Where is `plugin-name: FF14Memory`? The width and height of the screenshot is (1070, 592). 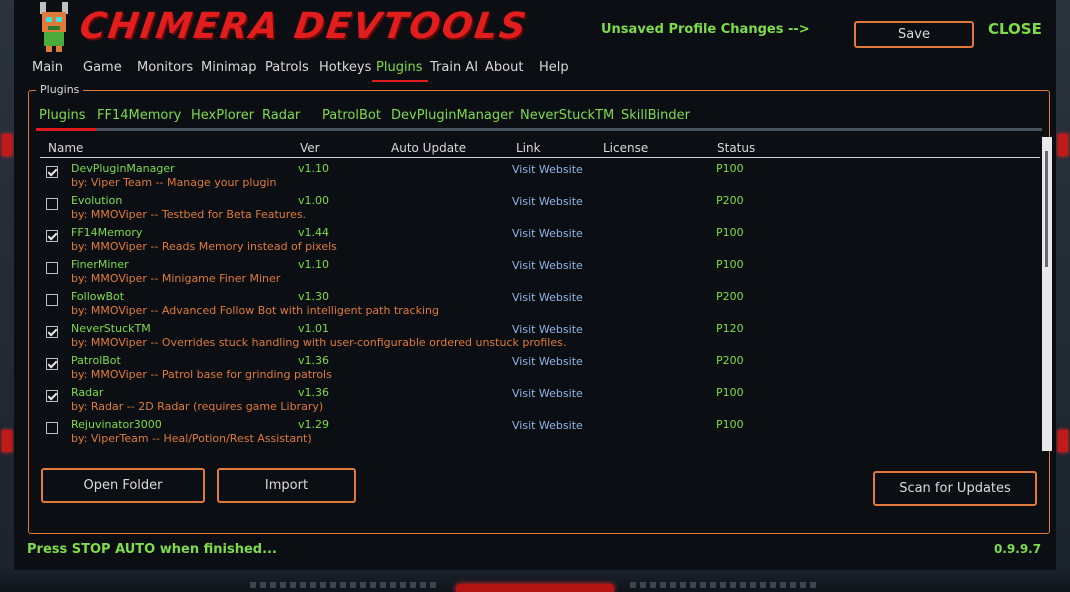 plugin-name: FF14Memory is located at coordinates (107, 232).